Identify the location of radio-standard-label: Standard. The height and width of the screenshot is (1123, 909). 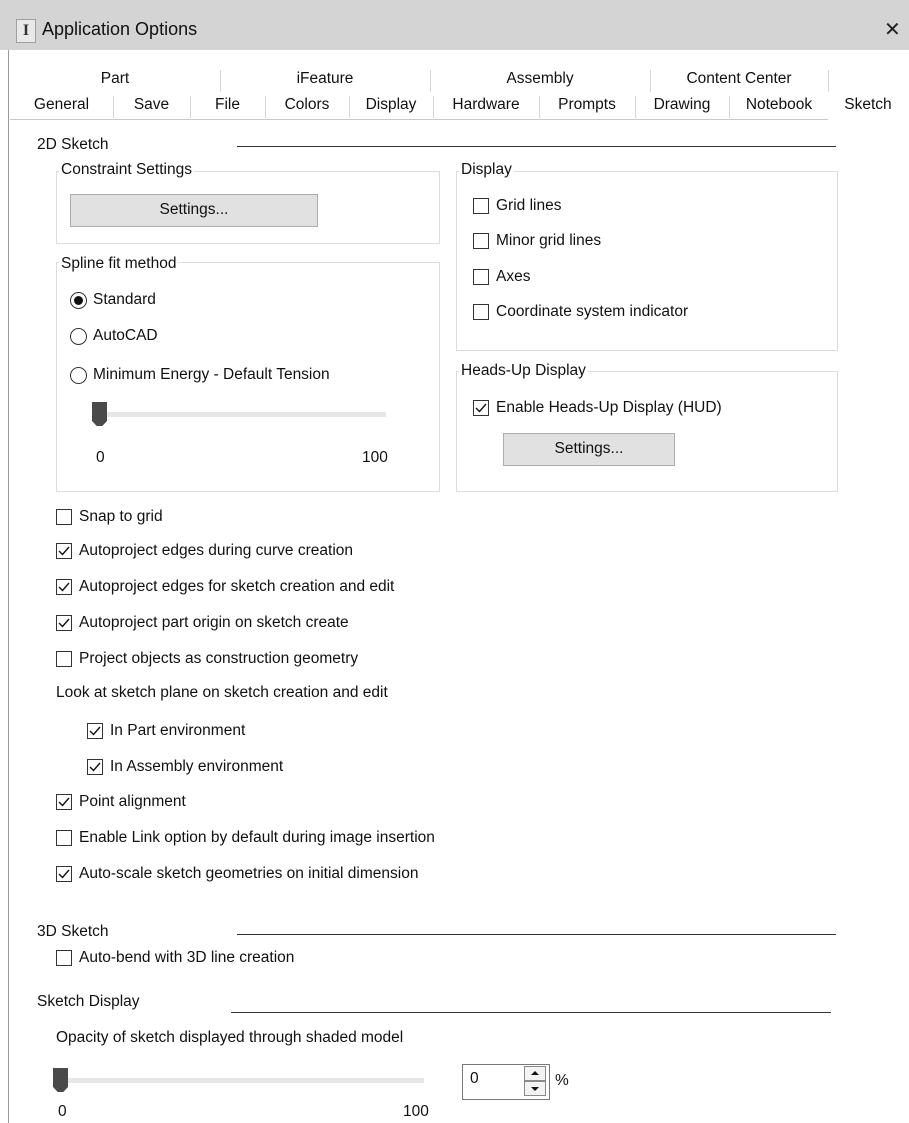
(124, 299).